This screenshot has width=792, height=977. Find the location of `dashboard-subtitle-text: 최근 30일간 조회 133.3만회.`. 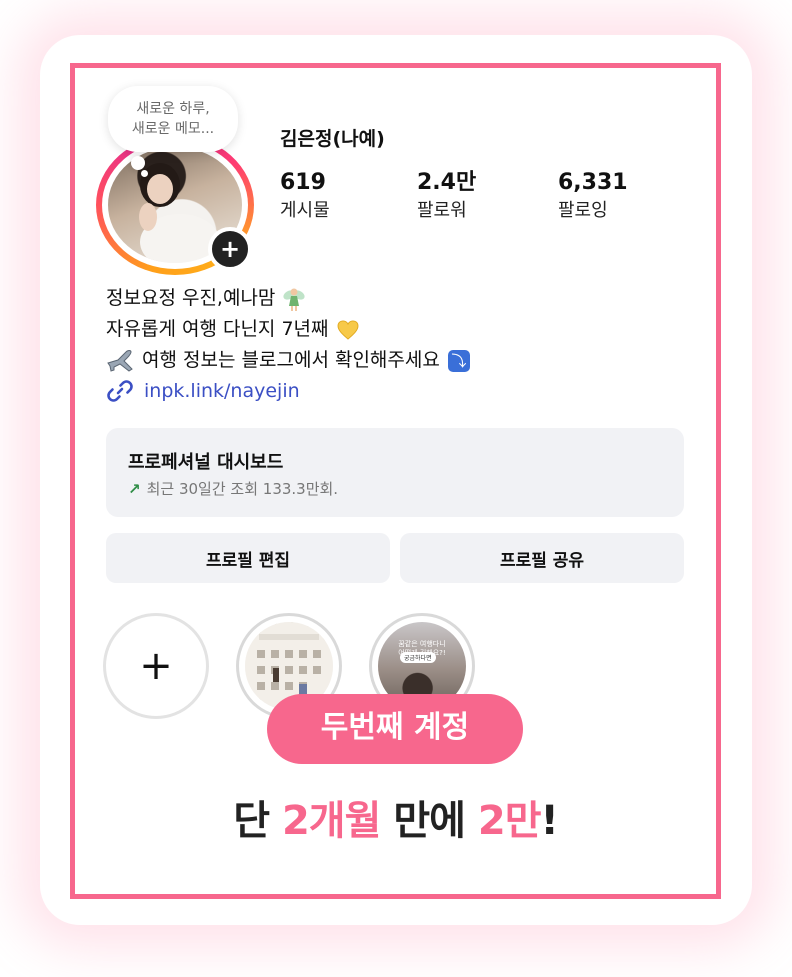

dashboard-subtitle-text: 최근 30일간 조회 133.3만회. is located at coordinates (242, 489).